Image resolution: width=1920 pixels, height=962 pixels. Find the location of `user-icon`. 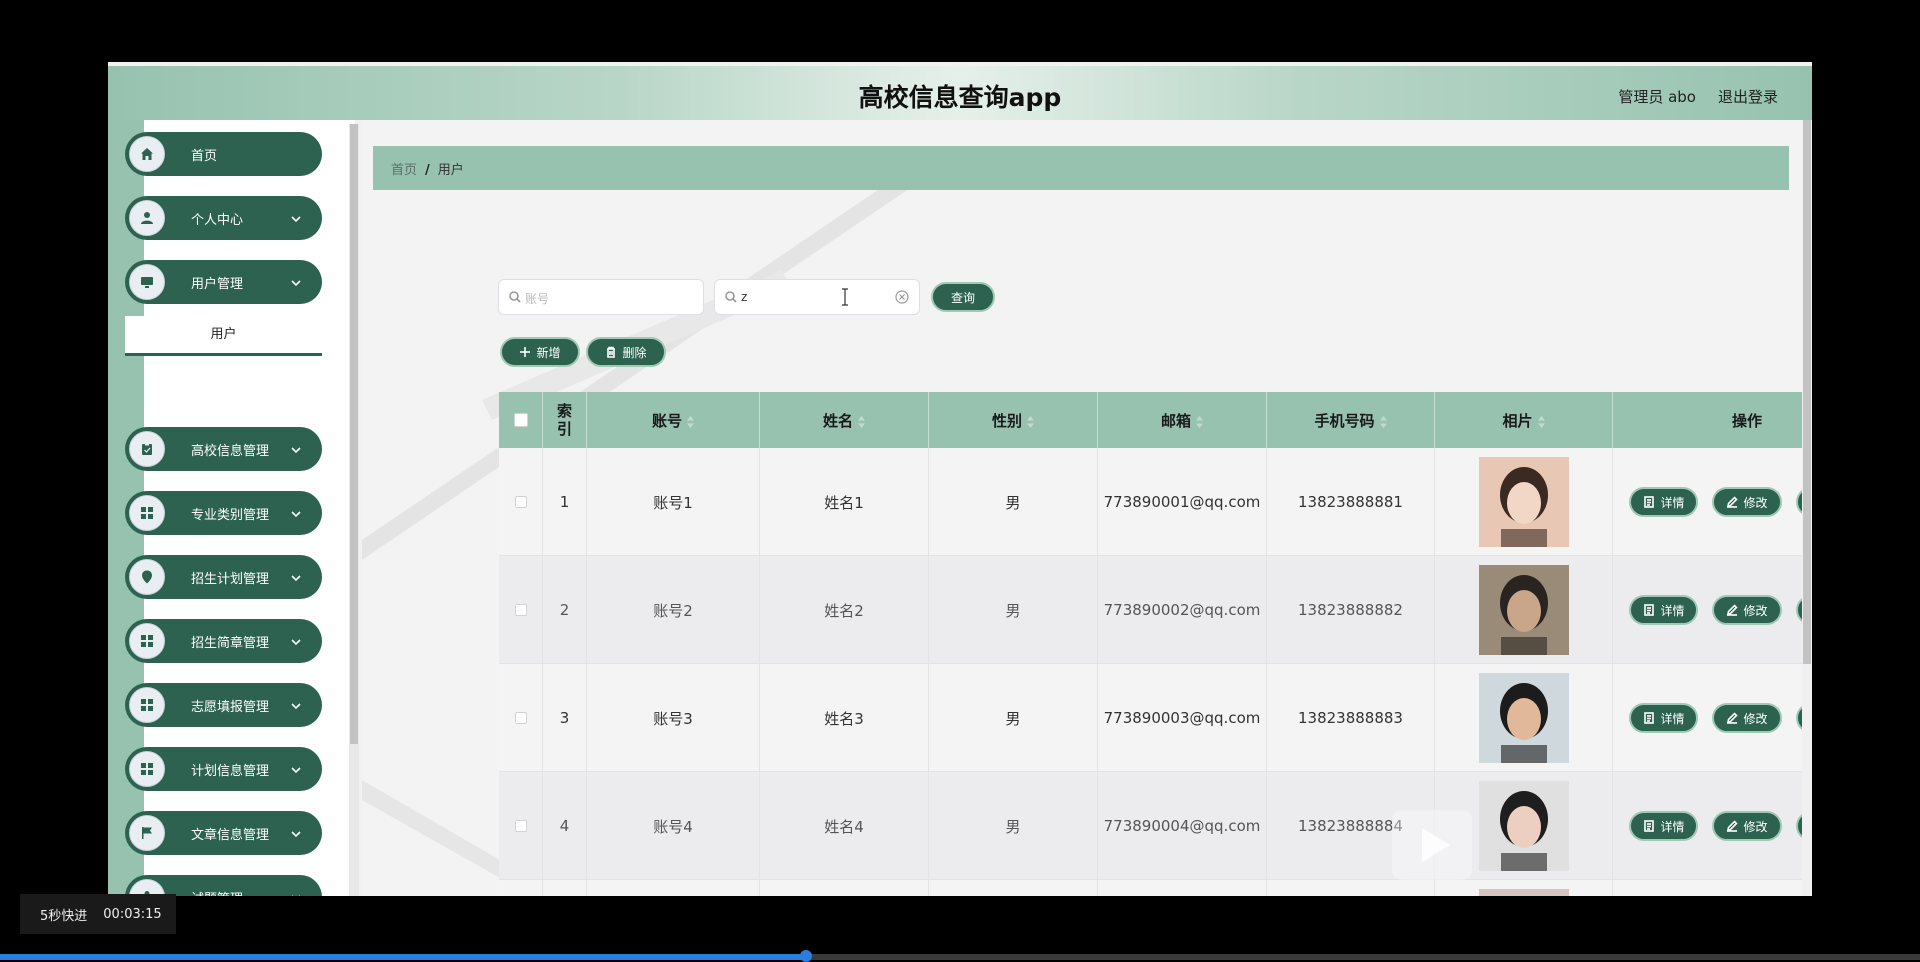

user-icon is located at coordinates (147, 218).